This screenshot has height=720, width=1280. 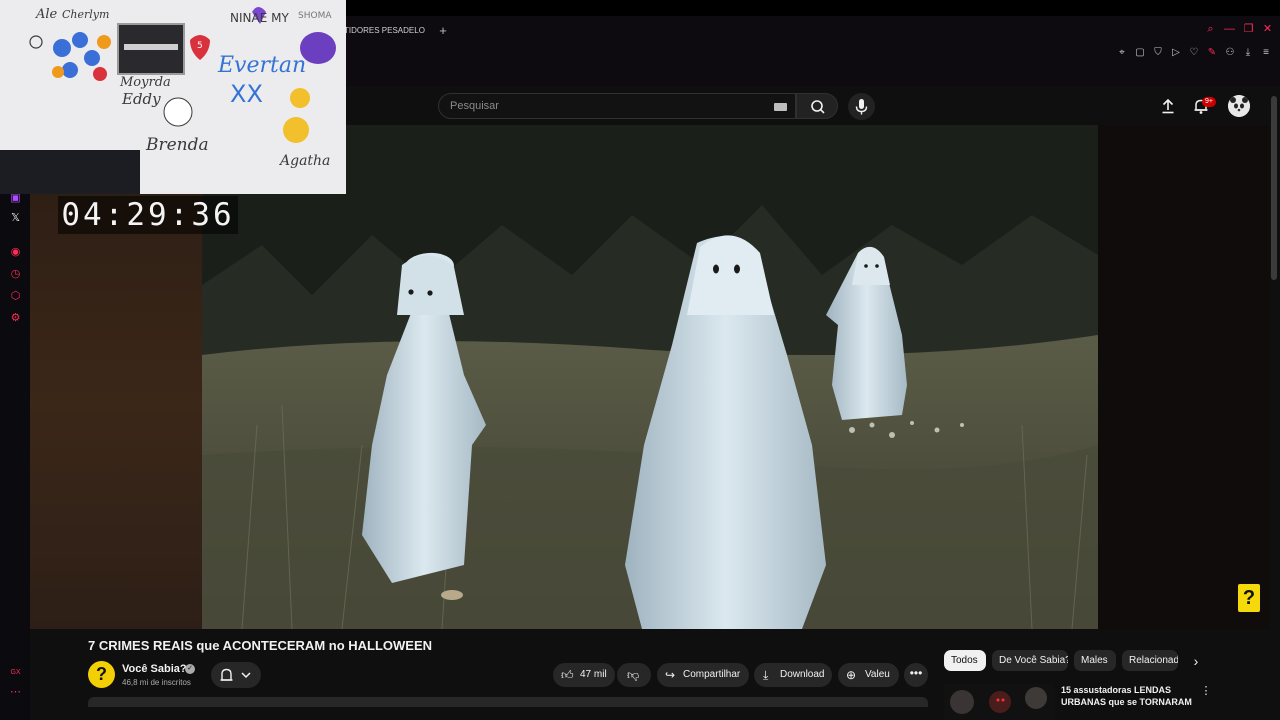 I want to click on settings-icon: ⚙, so click(x=15, y=318).